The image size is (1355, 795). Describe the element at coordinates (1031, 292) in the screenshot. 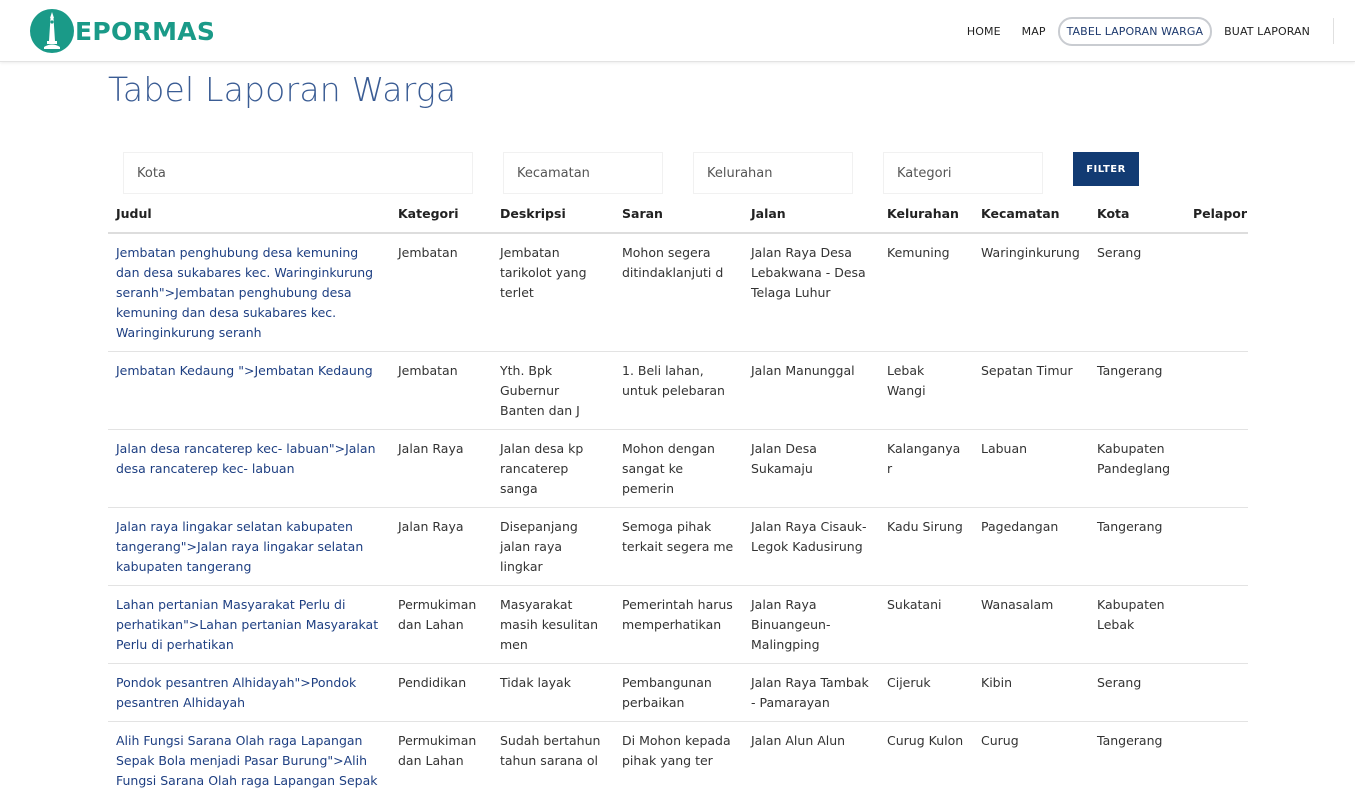

I see `cell-kecamatan: Waringinkurung` at that location.